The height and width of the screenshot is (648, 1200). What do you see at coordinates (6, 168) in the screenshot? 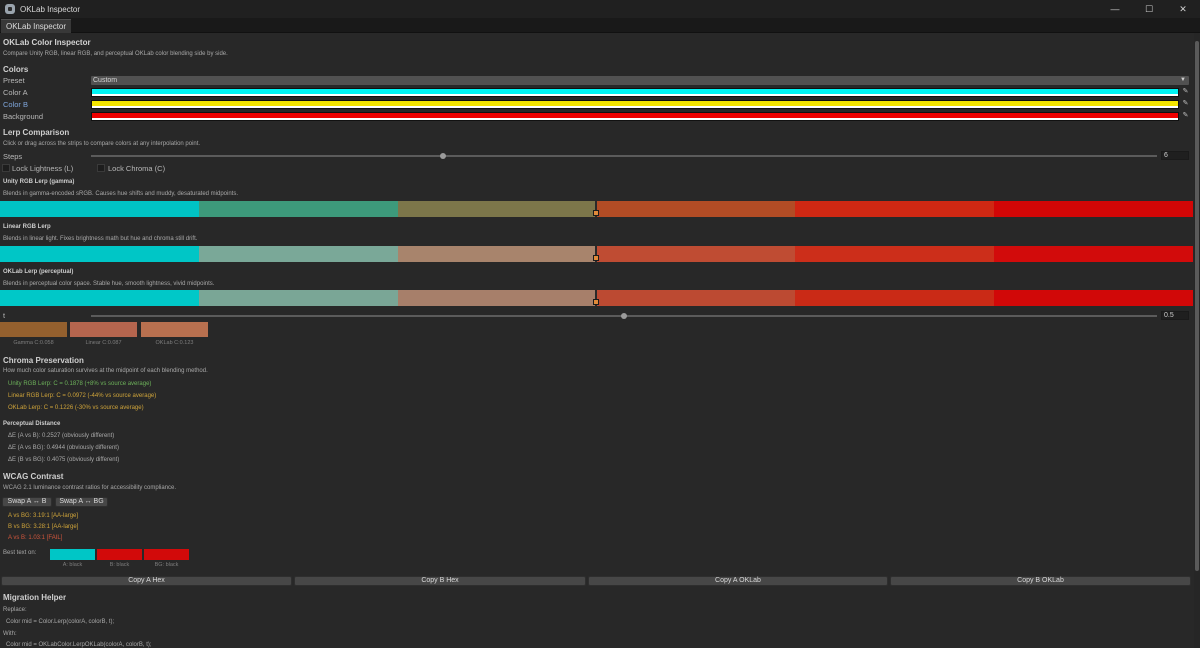
I see `lock-lightness-checkbox` at bounding box center [6, 168].